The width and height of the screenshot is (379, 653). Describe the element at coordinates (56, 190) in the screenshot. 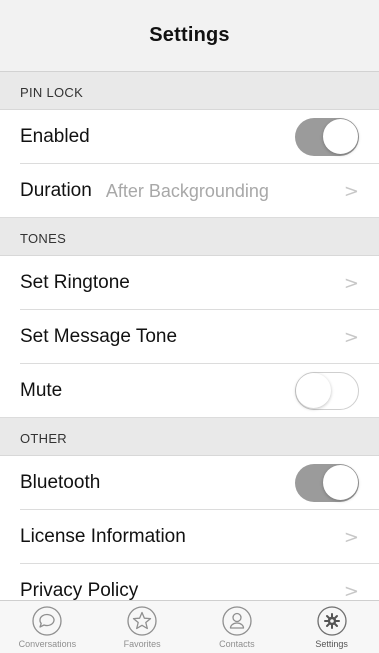

I see `row-label-duration: Duration` at that location.